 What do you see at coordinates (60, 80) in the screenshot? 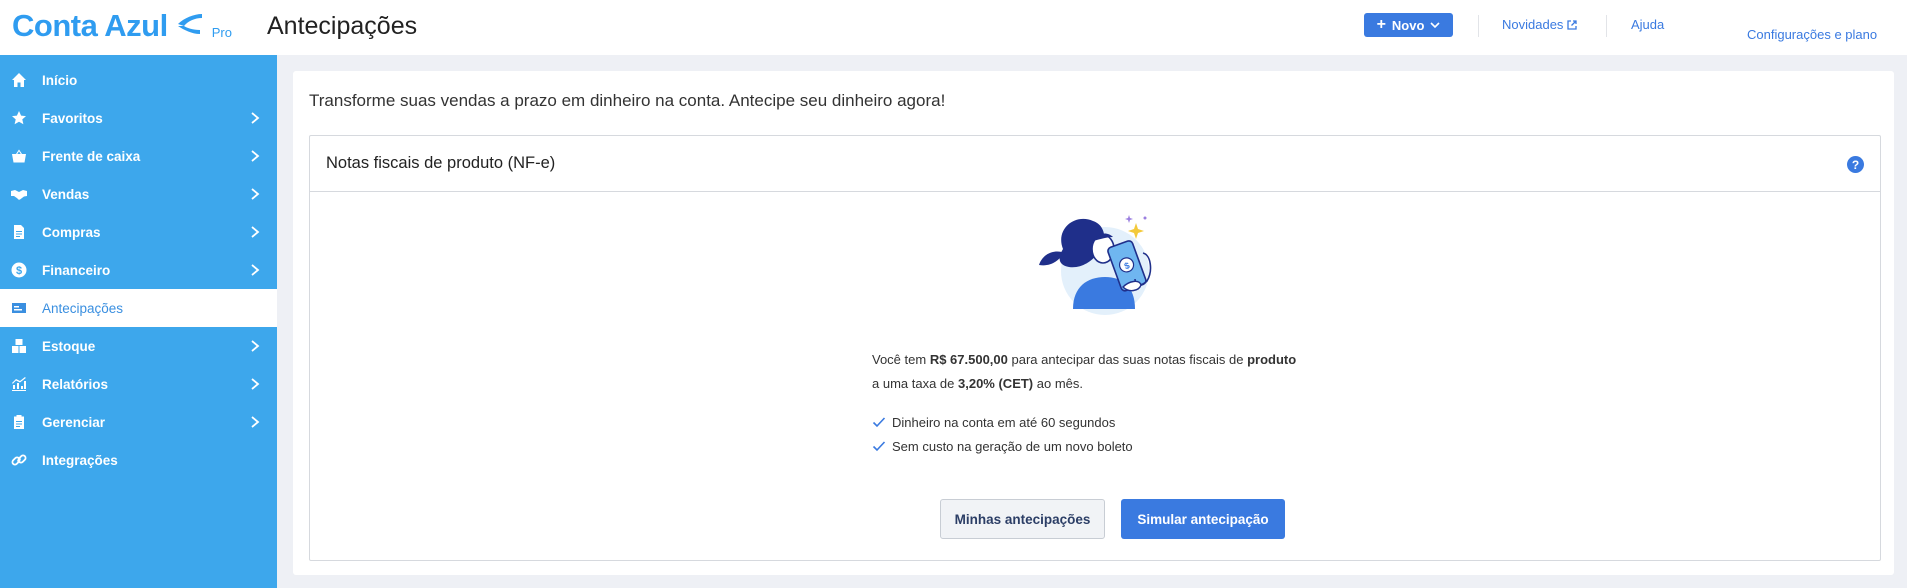
I see `sidebar-item-label: Início` at bounding box center [60, 80].